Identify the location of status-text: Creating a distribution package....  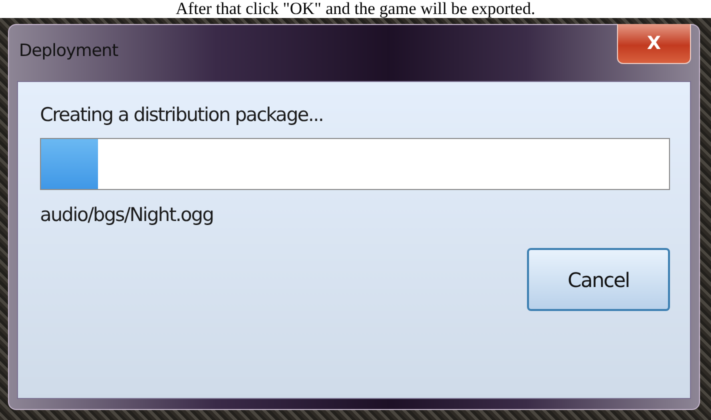
(182, 115).